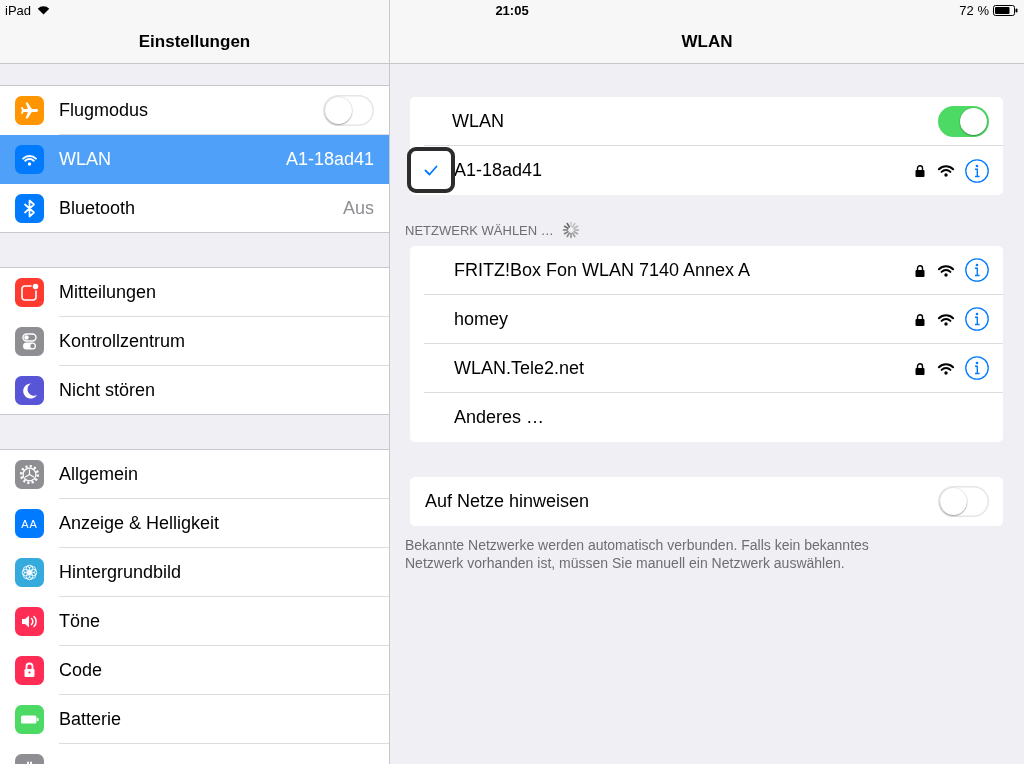  Describe the element at coordinates (194, 292) in the screenshot. I see `settings-row: Mitteilungen` at that location.